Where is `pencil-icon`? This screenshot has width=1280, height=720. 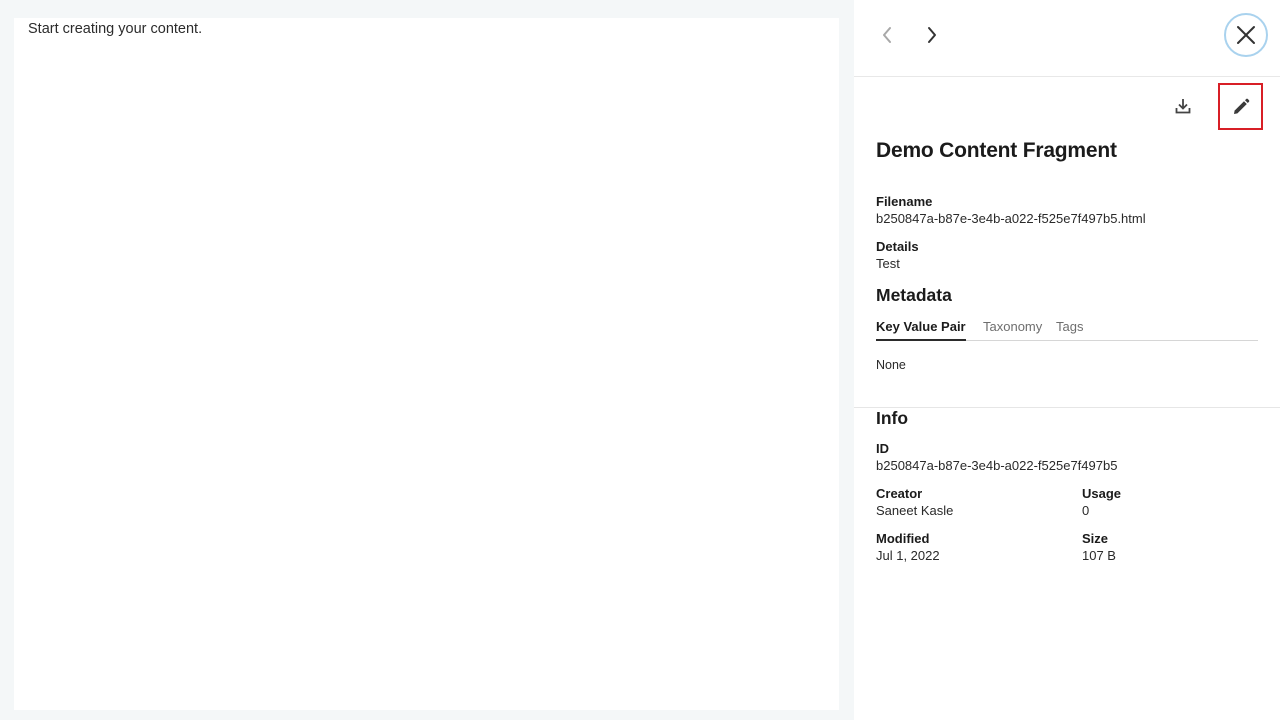
pencil-icon is located at coordinates (1241, 106).